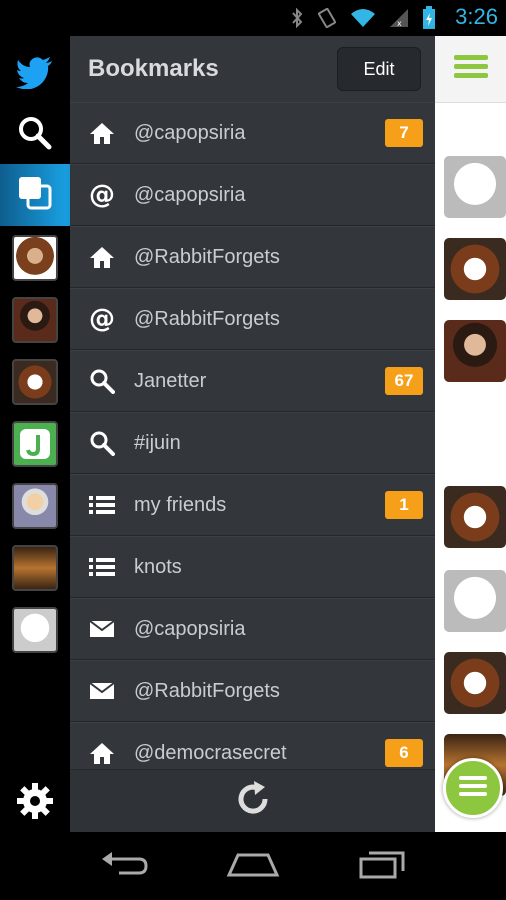  I want to click on unread-count-badge: 7, so click(404, 133).